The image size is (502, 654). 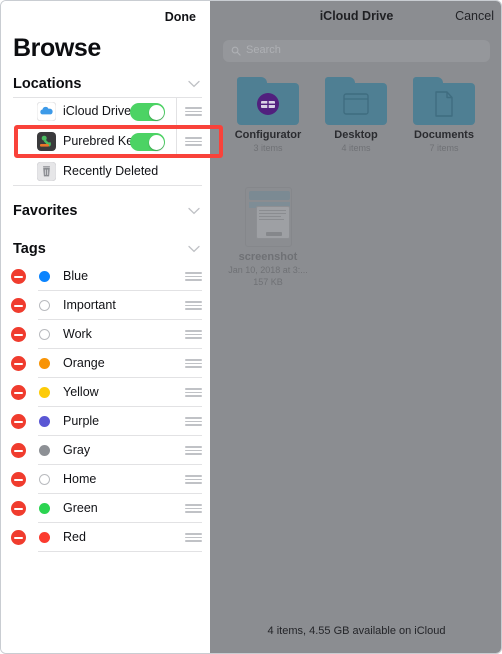 I want to click on file-subtitle: 7 items, so click(x=444, y=148).